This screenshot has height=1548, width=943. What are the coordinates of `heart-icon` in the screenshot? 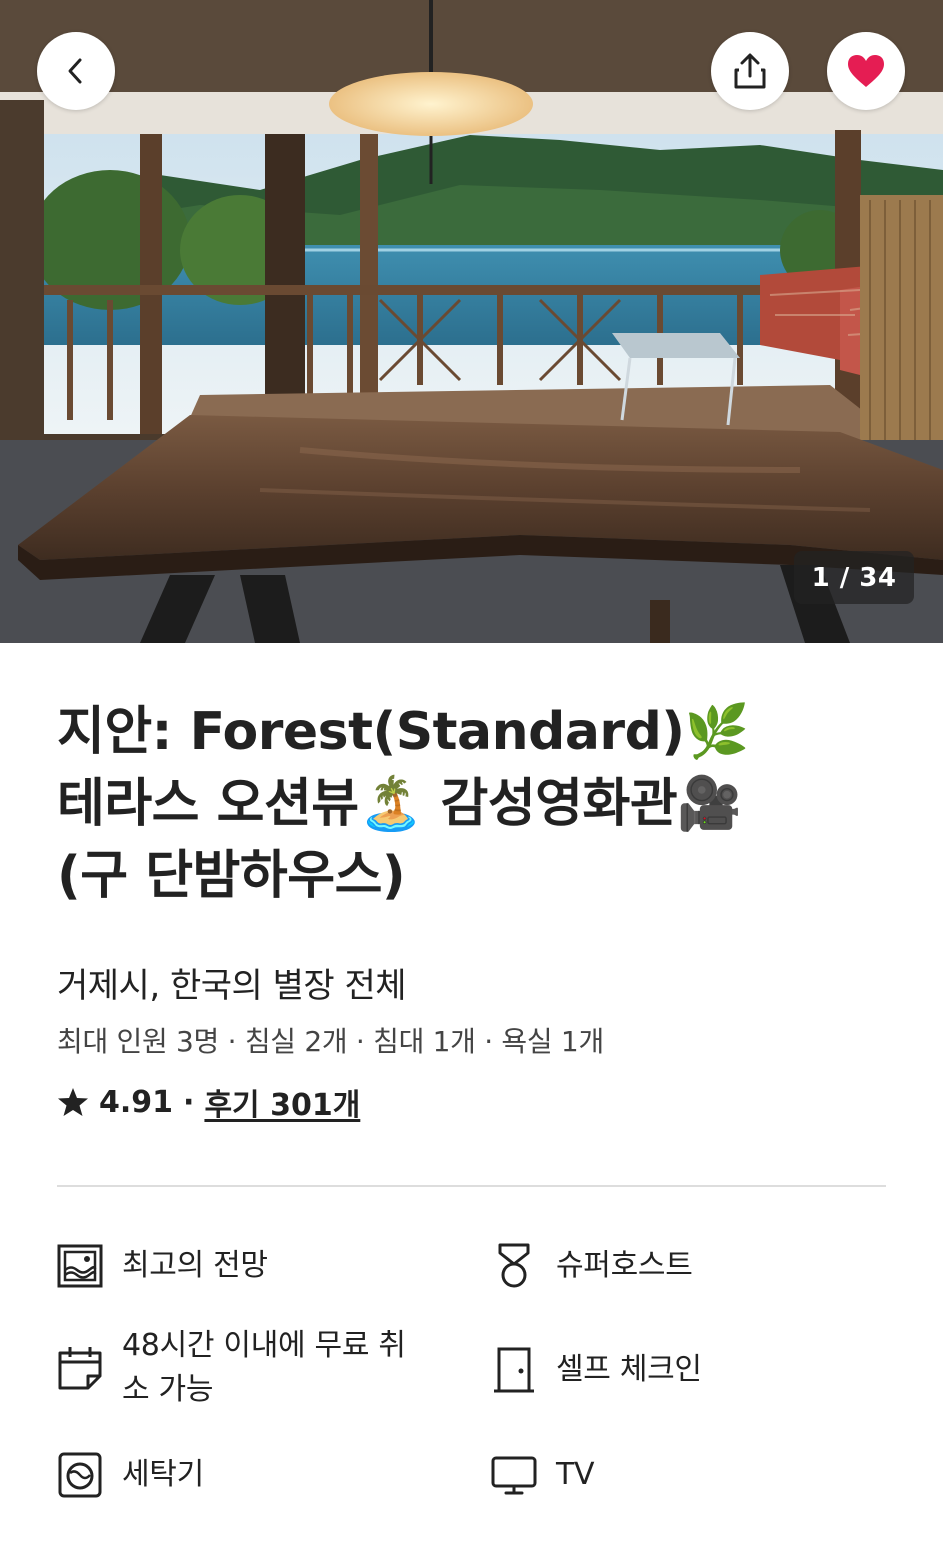 It's located at (866, 71).